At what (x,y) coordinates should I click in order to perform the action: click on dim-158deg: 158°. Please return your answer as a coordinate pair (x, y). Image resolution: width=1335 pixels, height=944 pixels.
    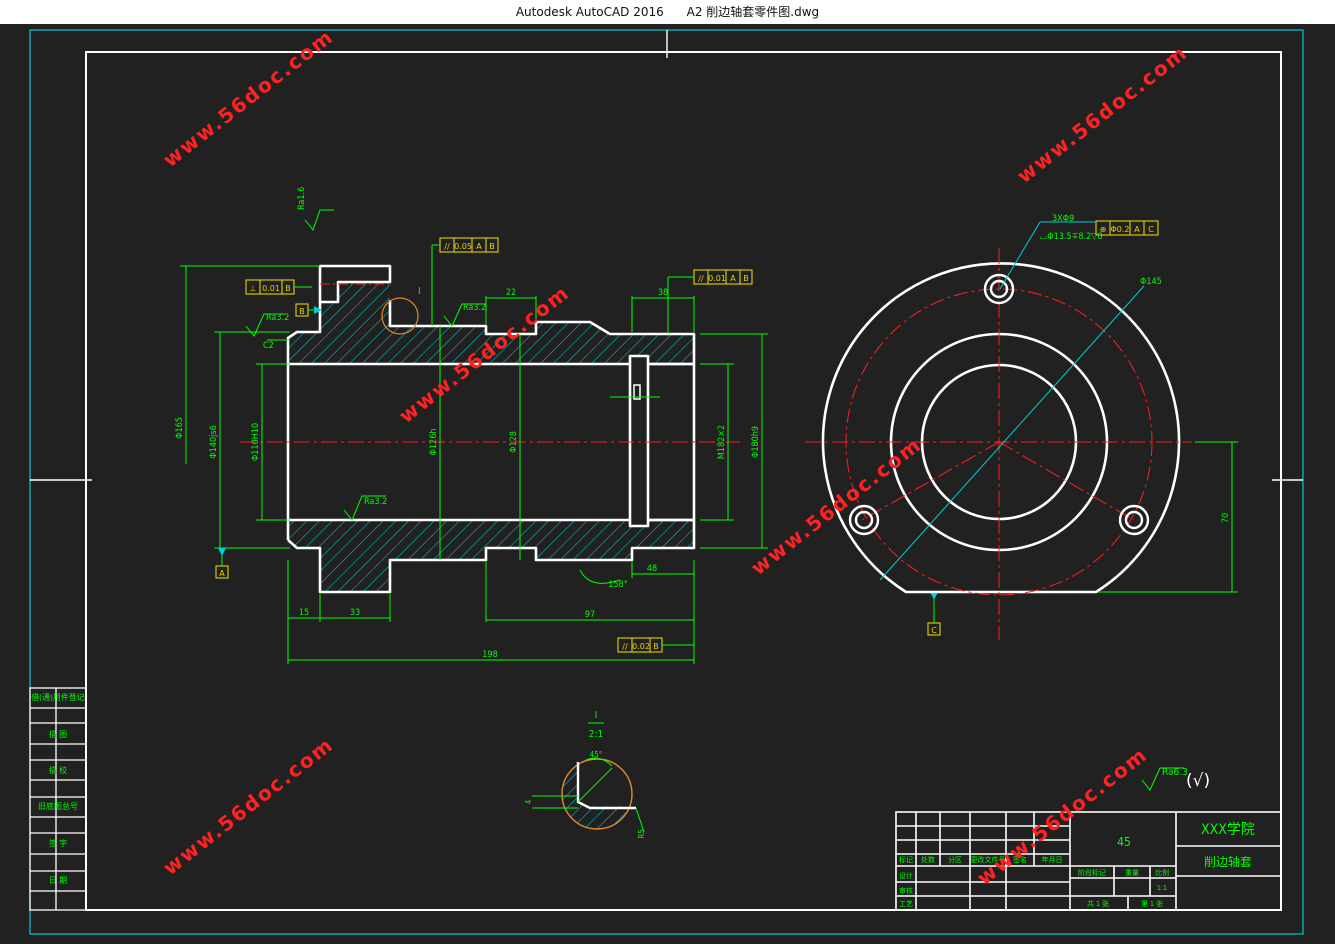
    Looking at the image, I should click on (618, 585).